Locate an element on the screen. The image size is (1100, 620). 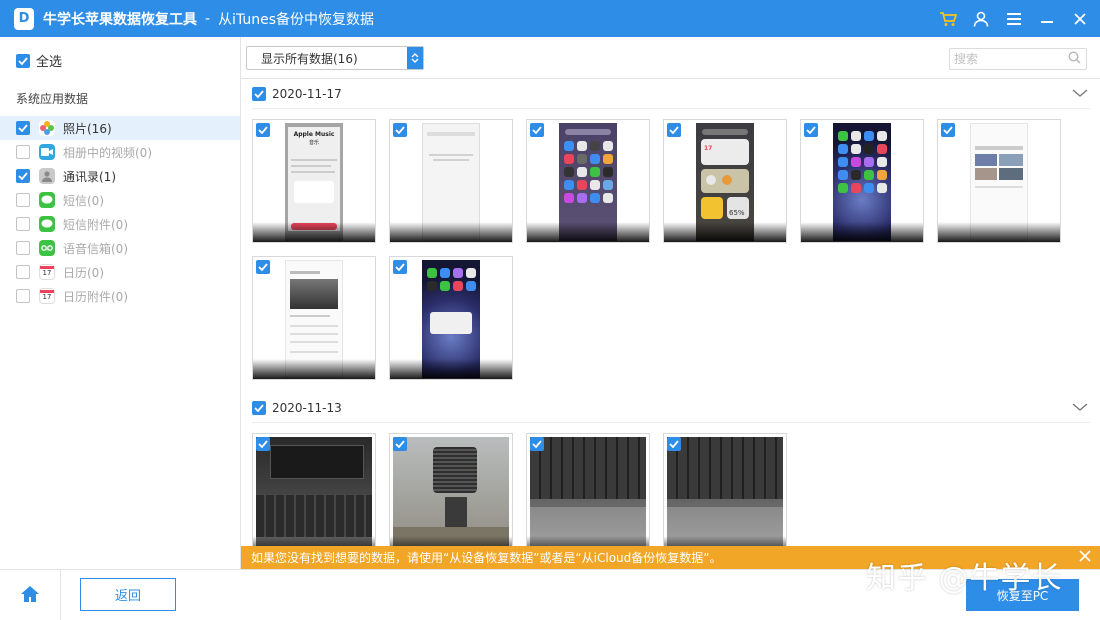
voicemail-icon is located at coordinates (47, 248).